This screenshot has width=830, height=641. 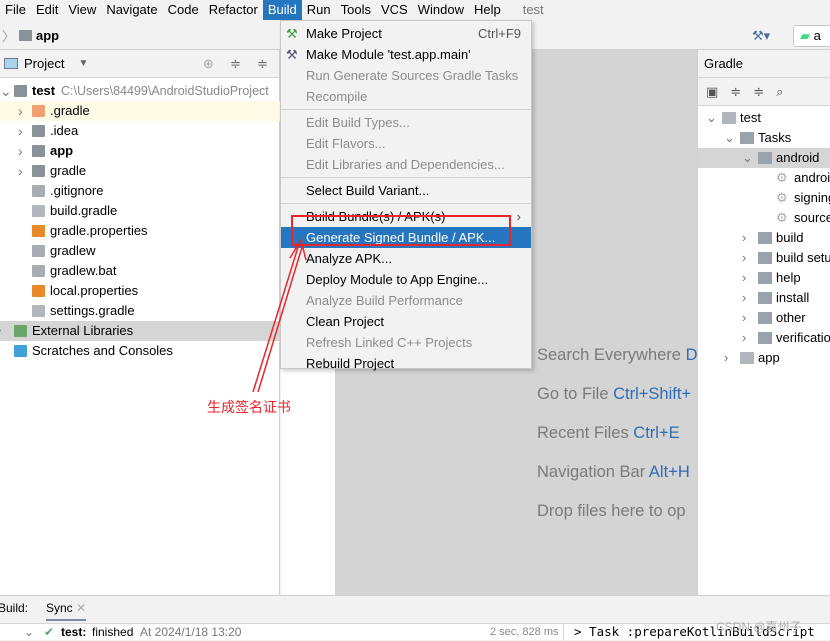 I want to click on highlight-box, so click(x=401, y=230).